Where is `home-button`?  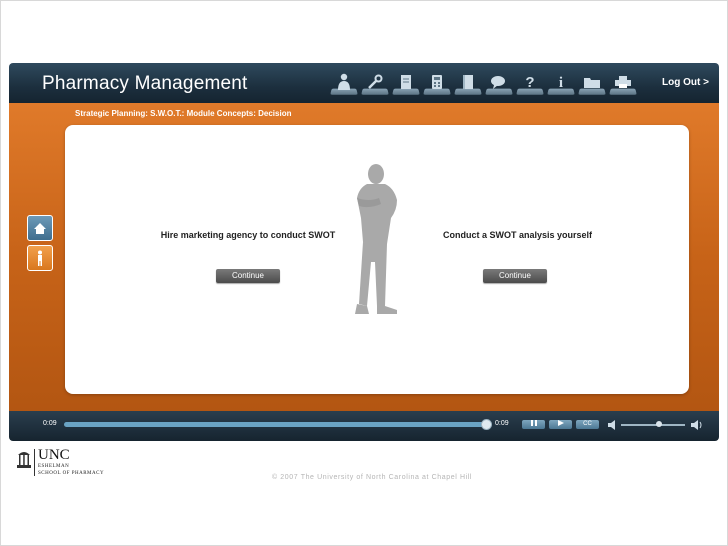 home-button is located at coordinates (40, 228).